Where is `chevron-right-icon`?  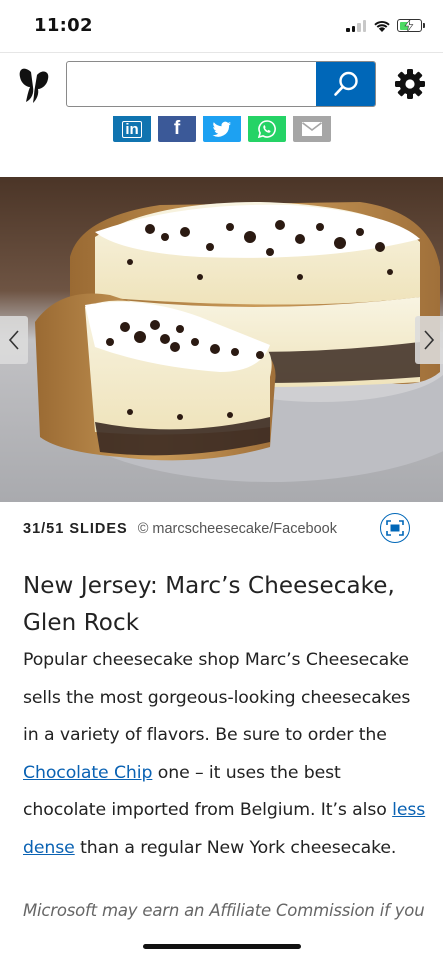
chevron-right-icon is located at coordinates (429, 340).